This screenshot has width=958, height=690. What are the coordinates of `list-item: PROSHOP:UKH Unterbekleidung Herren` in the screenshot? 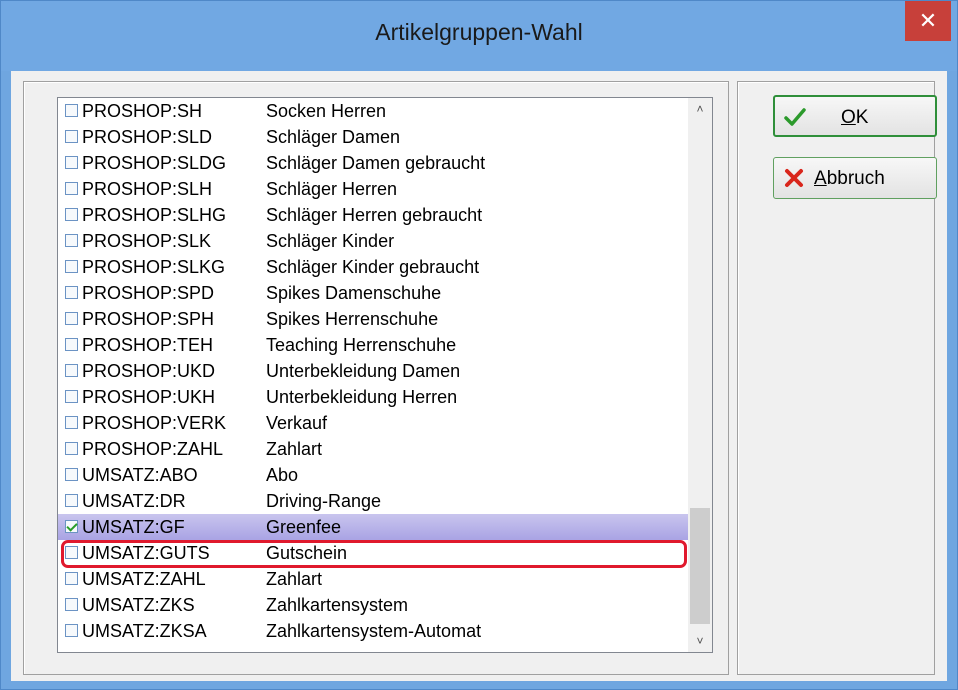 It's located at (373, 397).